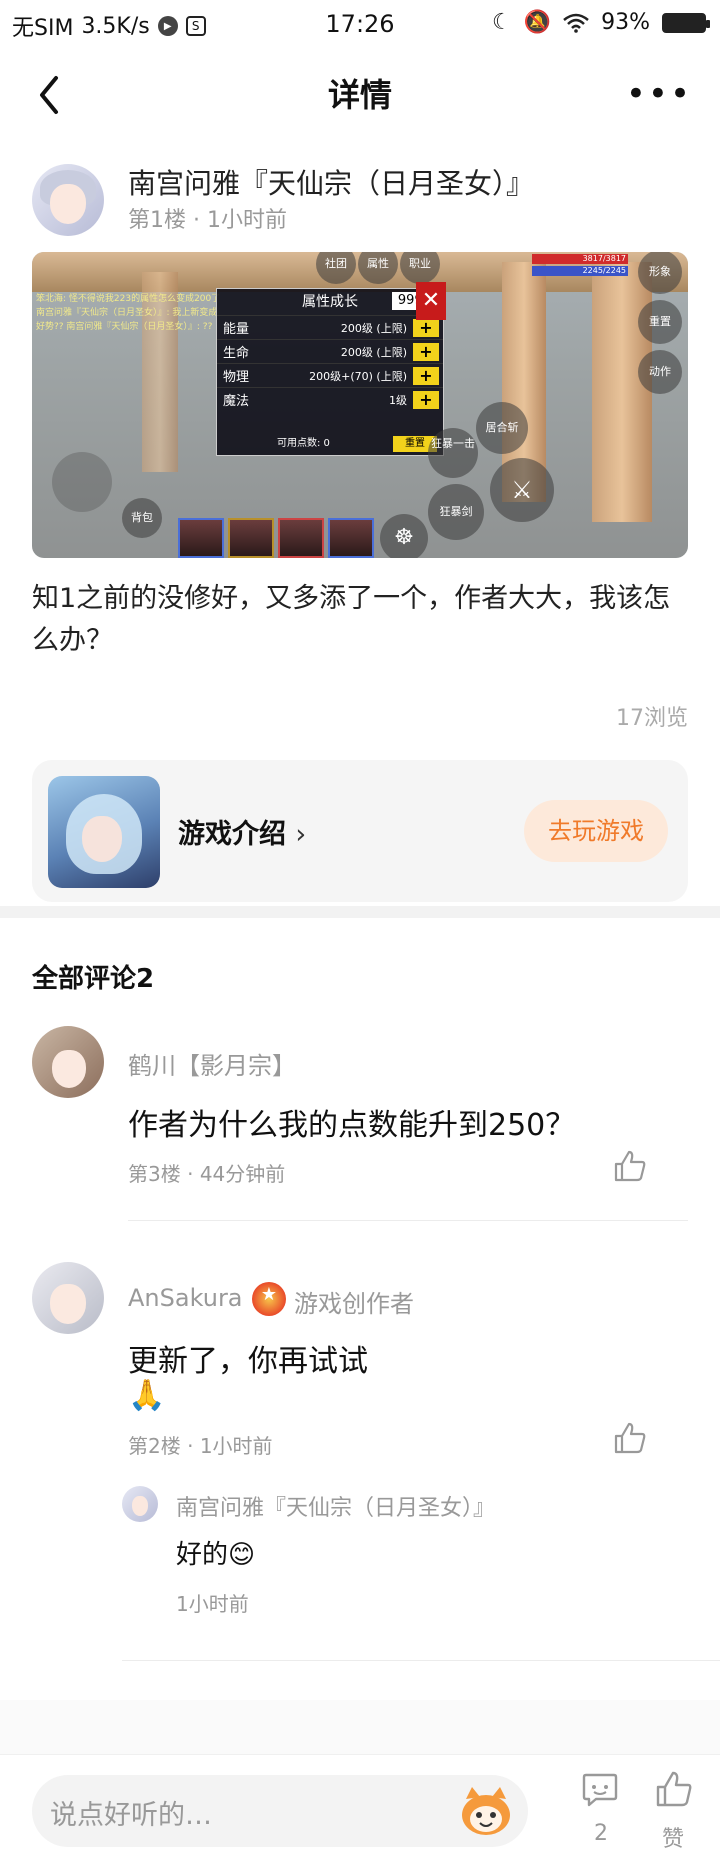  What do you see at coordinates (354, 1304) in the screenshot?
I see `creator-badge-label: 游戏创作者` at bounding box center [354, 1304].